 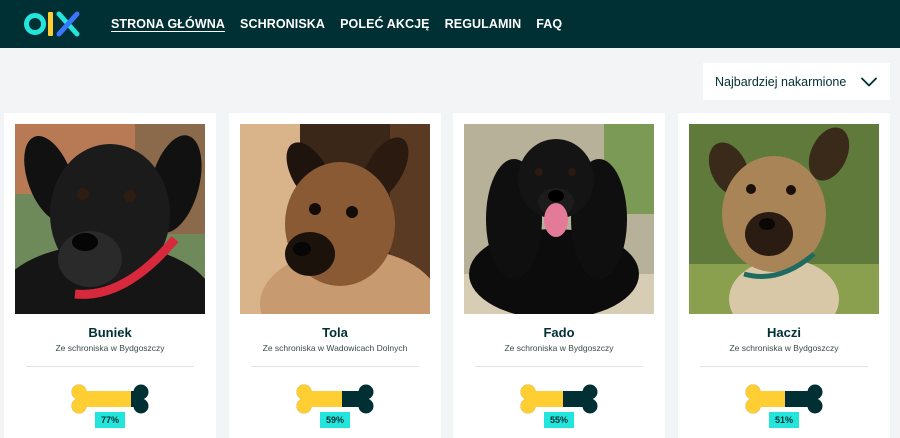 I want to click on nav-shelters-link: SCHRONISKA, so click(x=282, y=24).